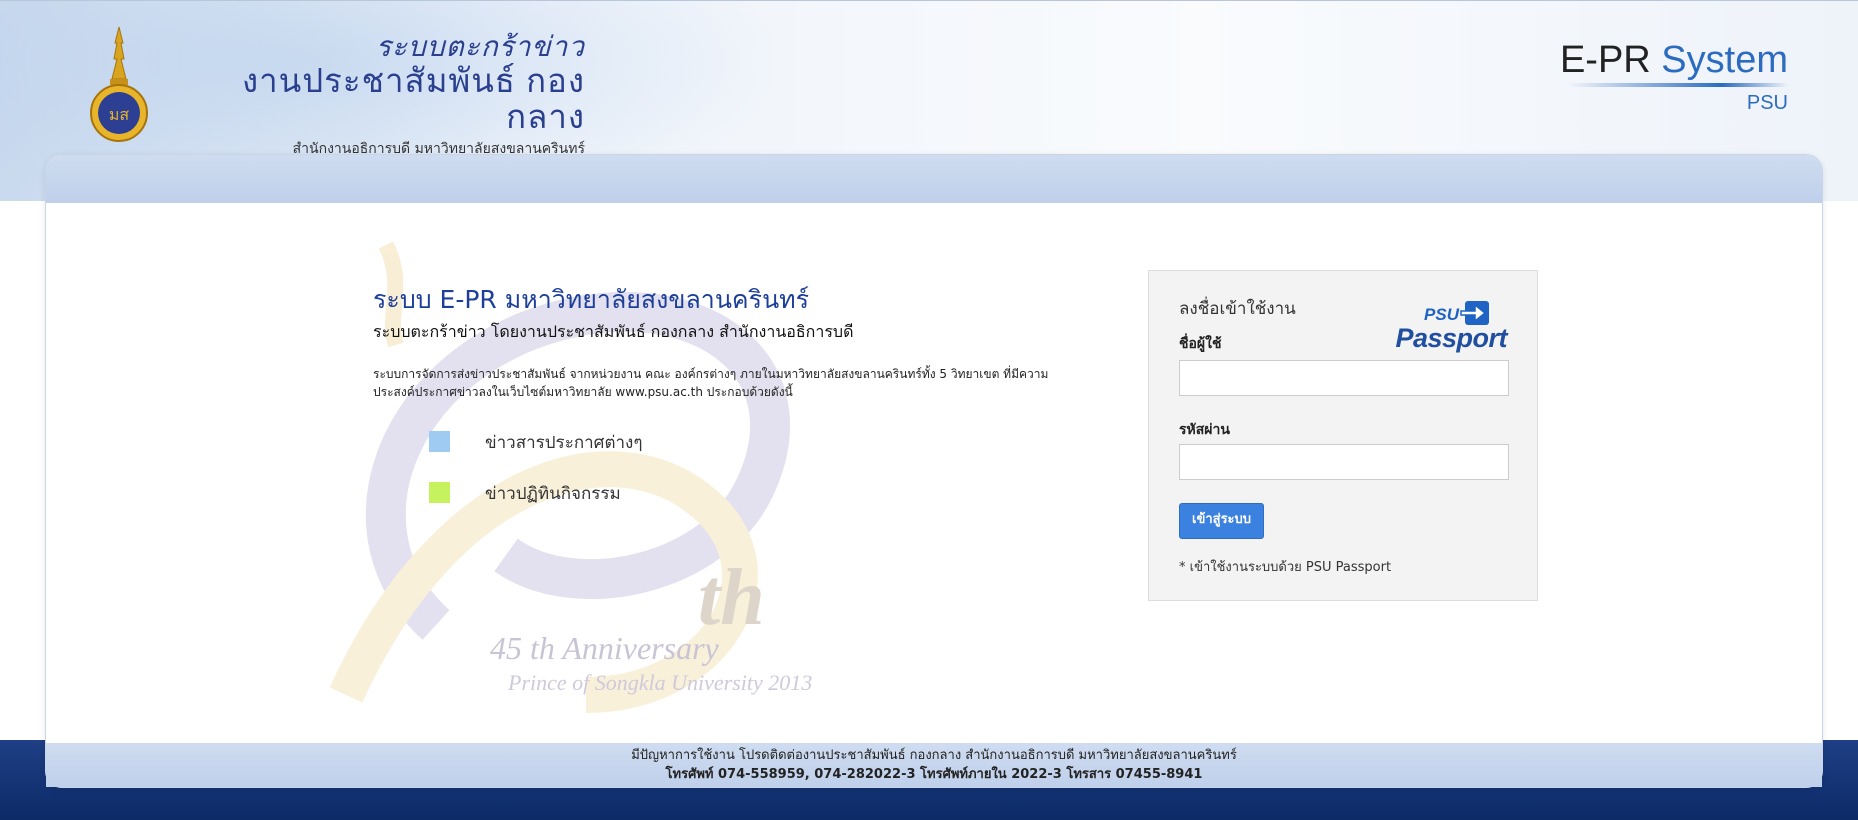 This screenshot has width=1858, height=820. I want to click on product-name-prefix: E-PR, so click(1605, 60).